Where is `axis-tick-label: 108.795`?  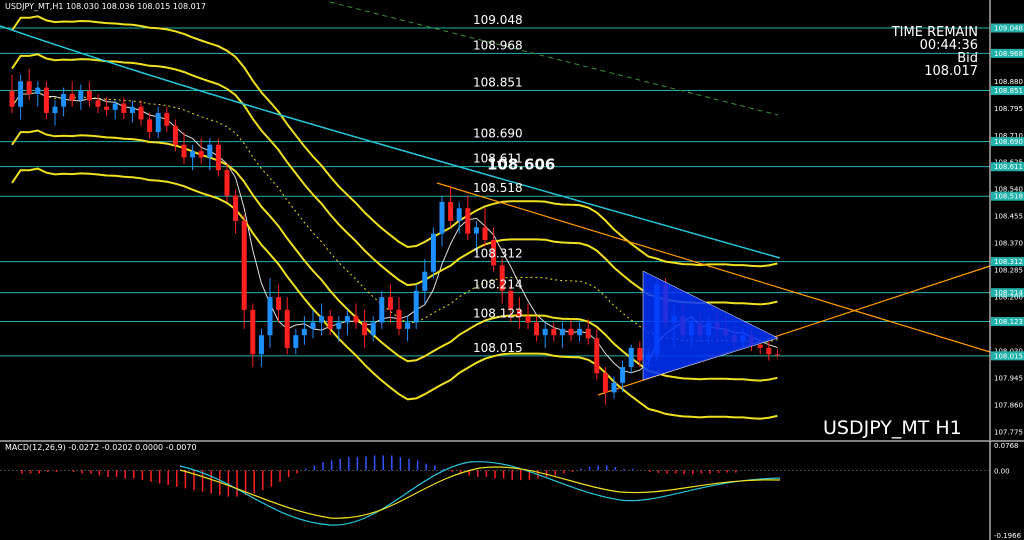 axis-tick-label: 108.795 is located at coordinates (1008, 109).